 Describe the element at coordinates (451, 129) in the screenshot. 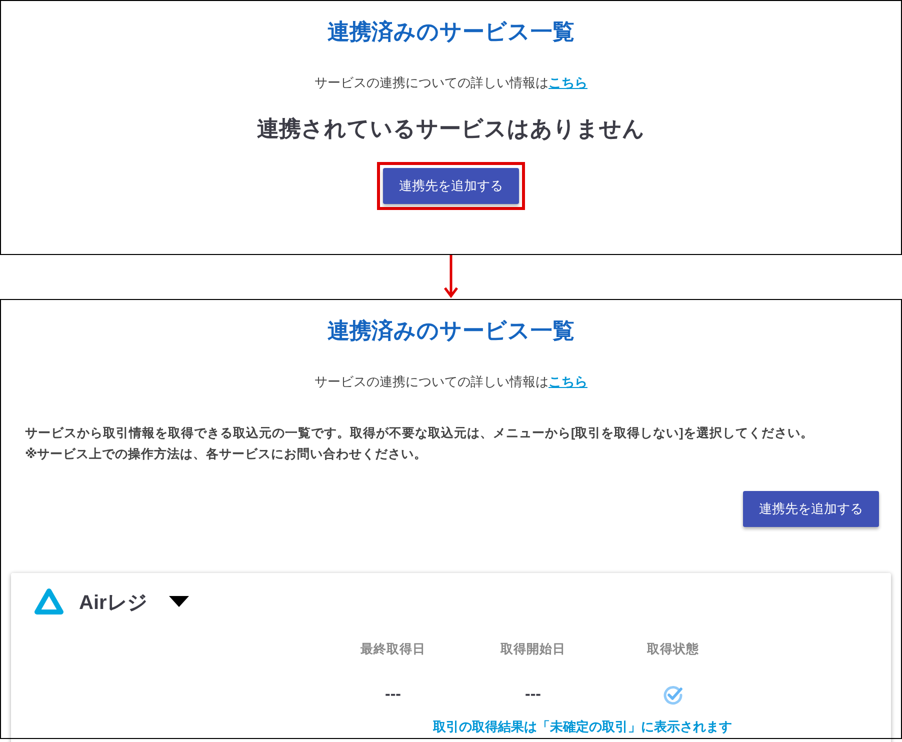

I see `empty-message: 連携されているサービスはありません` at that location.